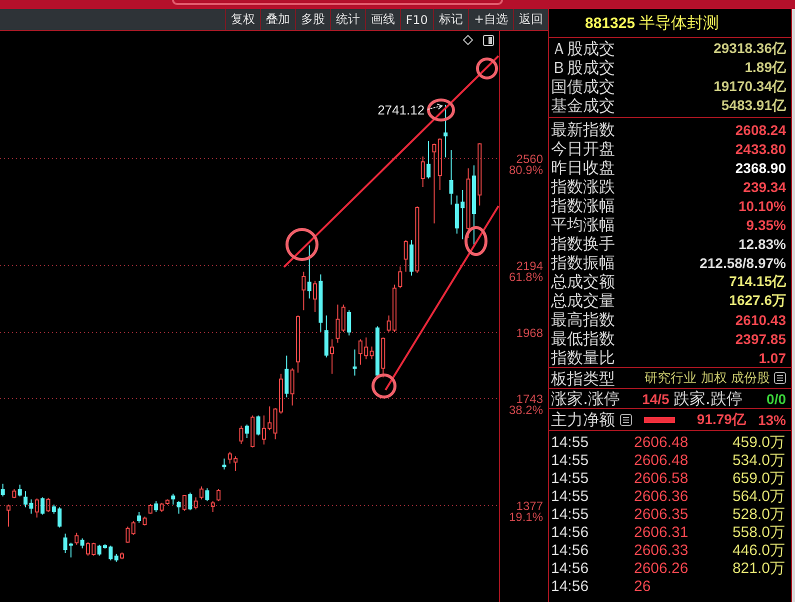  Describe the element at coordinates (772, 420) in the screenshot. I see `flow-ratio: 13%` at that location.